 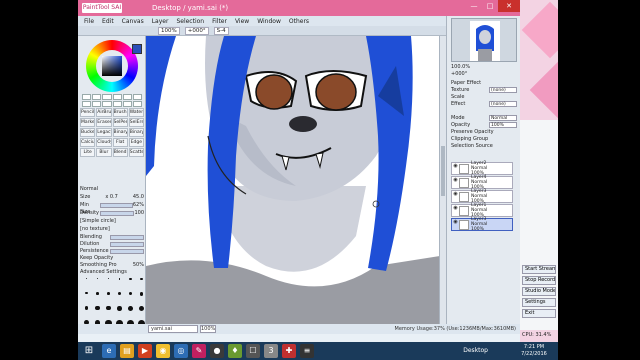 What do you see at coordinates (484, 118) in the screenshot?
I see `mode-row: Mode Normal` at bounding box center [484, 118].